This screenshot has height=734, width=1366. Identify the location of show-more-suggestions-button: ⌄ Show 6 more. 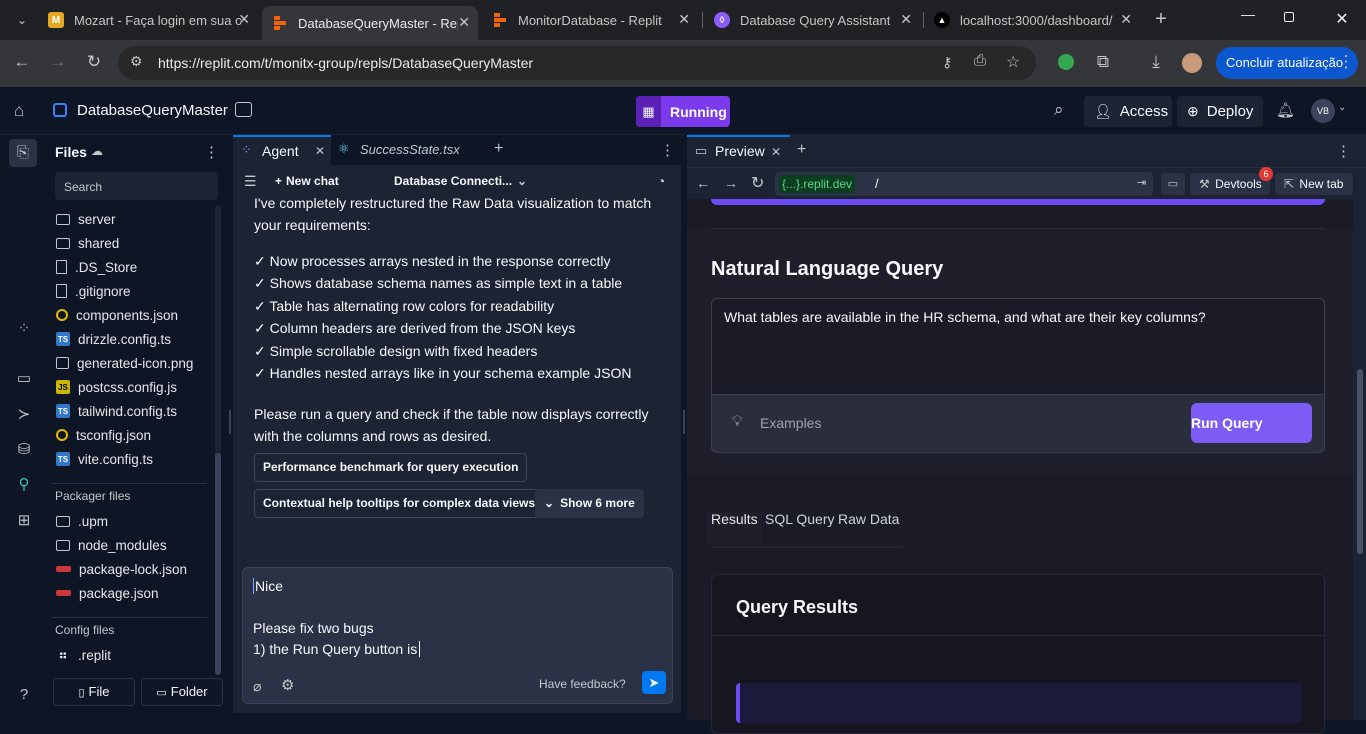
(589, 503).